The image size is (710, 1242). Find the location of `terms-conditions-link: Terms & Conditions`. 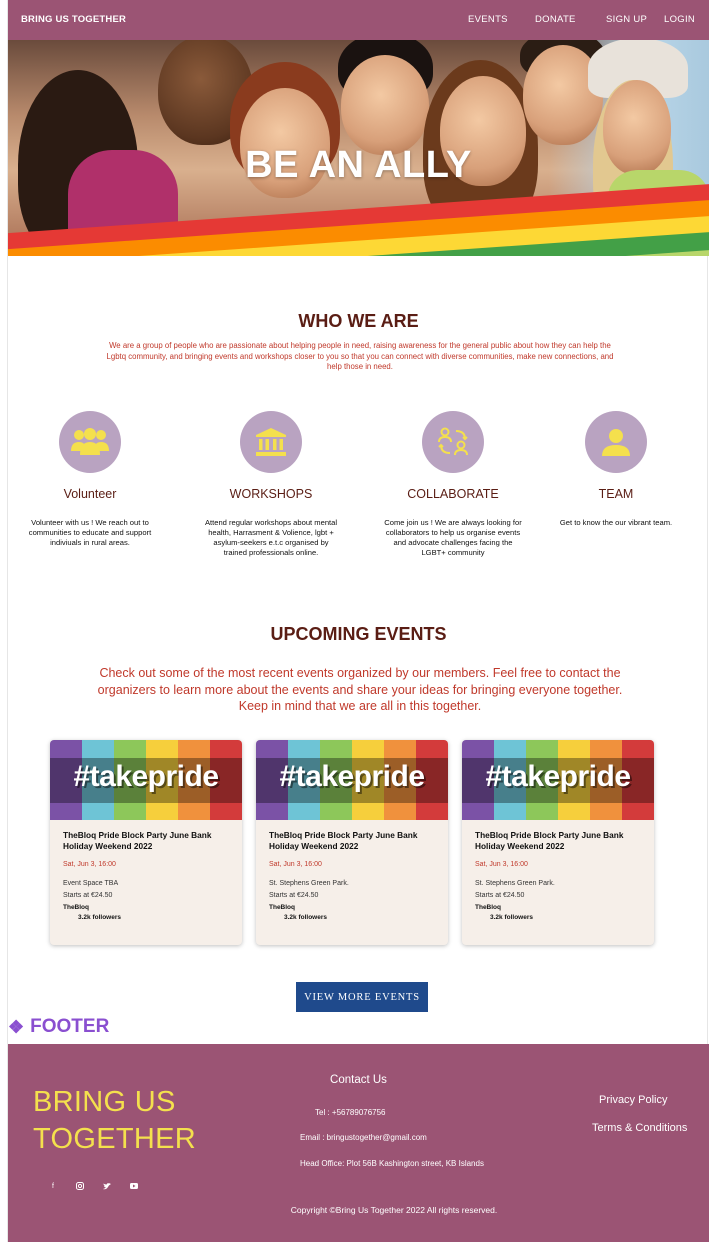

terms-conditions-link: Terms & Conditions is located at coordinates (639, 1128).